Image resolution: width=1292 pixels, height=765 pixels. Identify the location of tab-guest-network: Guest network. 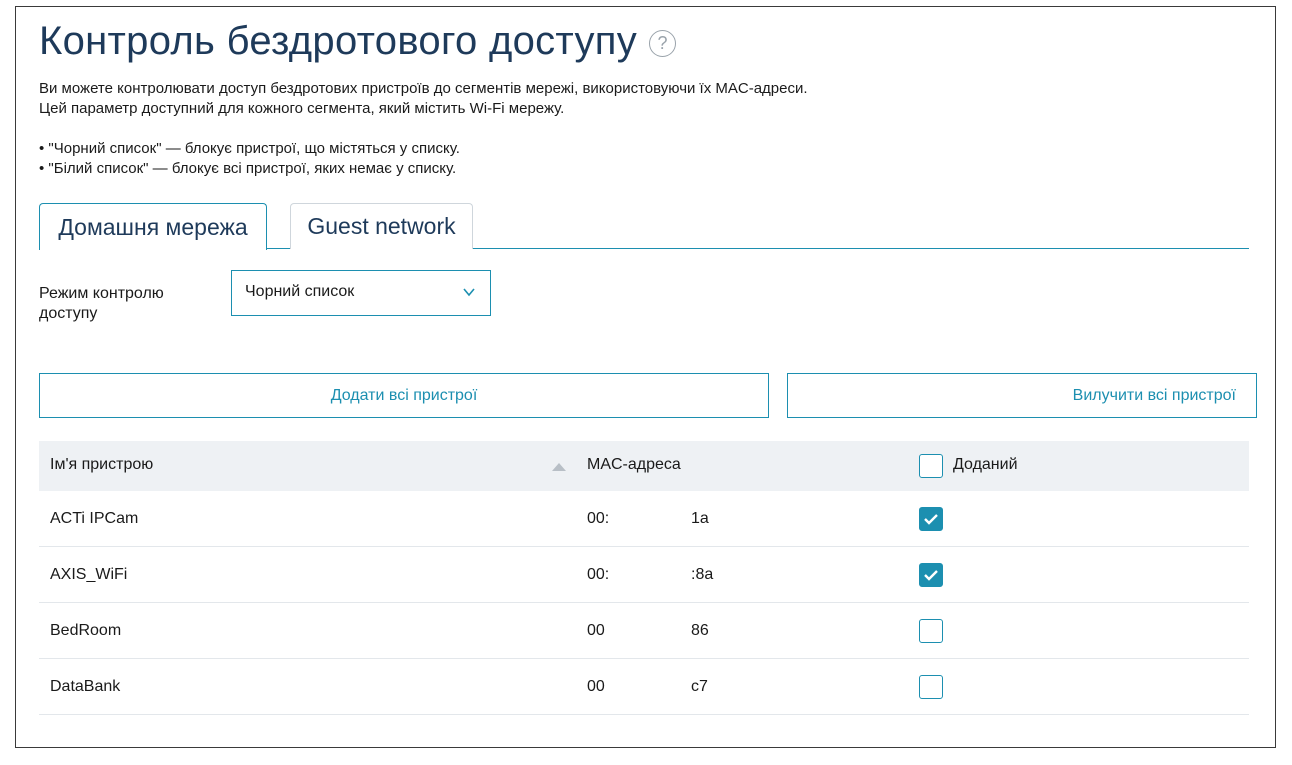
(381, 226).